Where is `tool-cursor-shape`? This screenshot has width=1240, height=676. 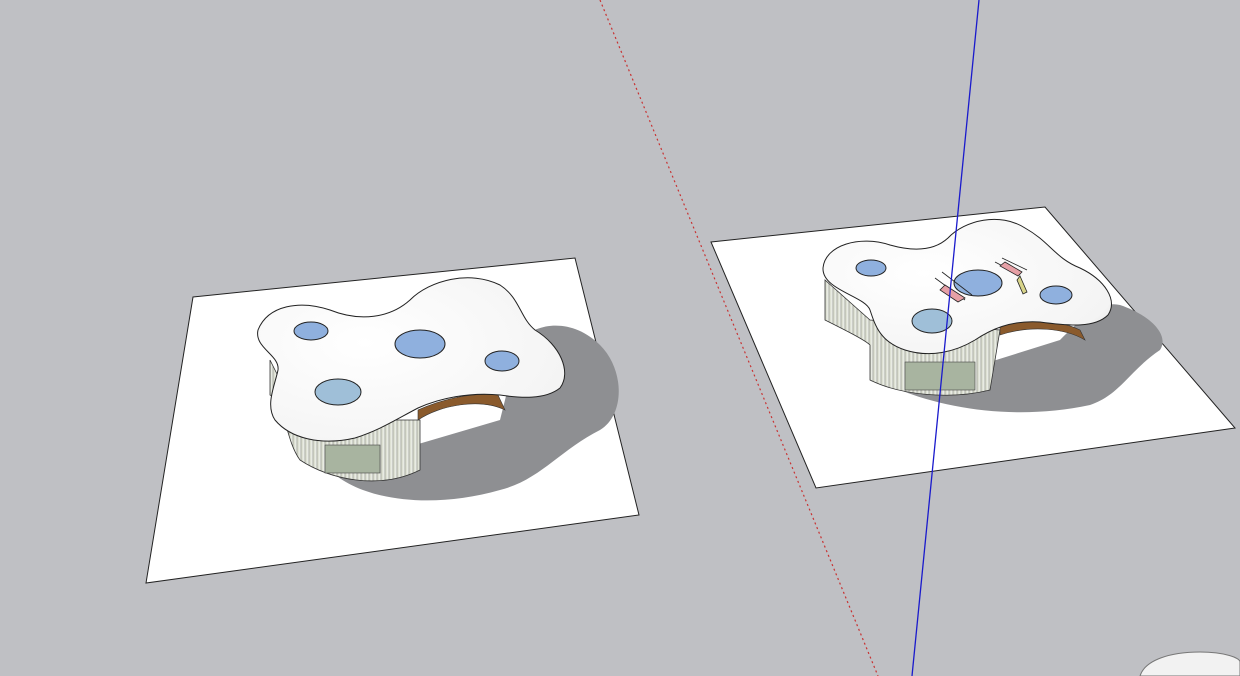
tool-cursor-shape is located at coordinates (1189, 663).